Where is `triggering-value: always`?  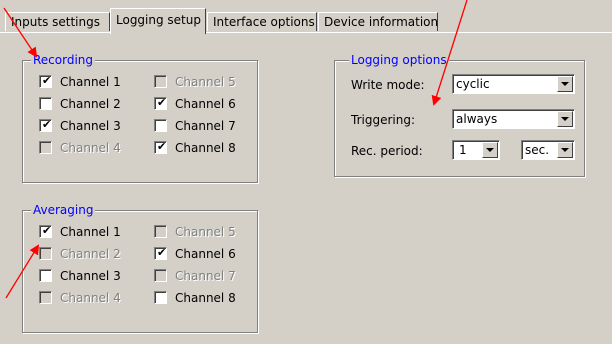 triggering-value: always is located at coordinates (477, 119).